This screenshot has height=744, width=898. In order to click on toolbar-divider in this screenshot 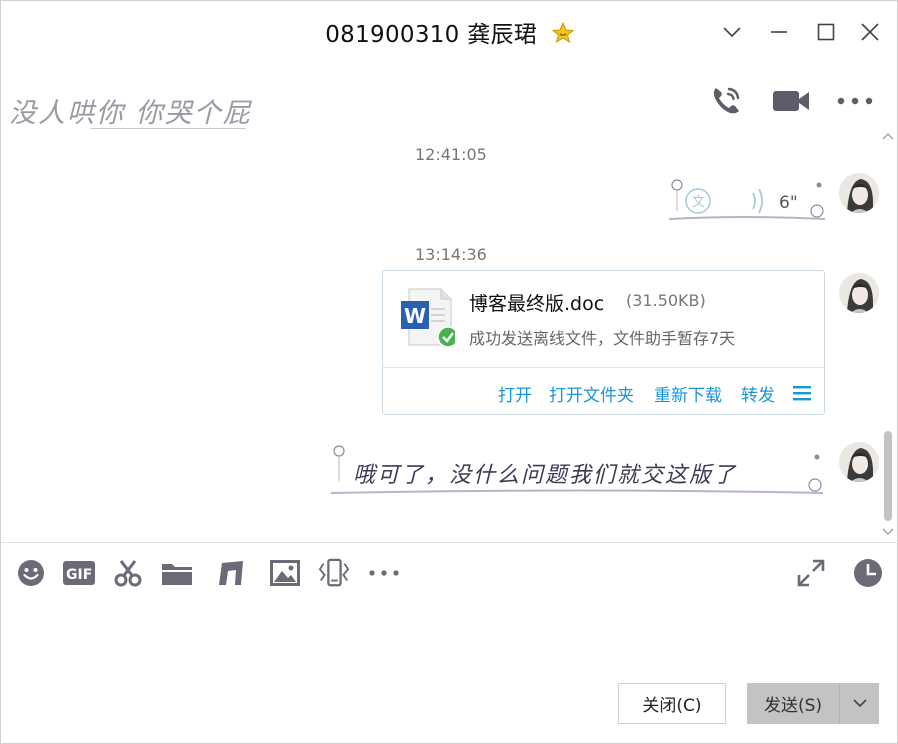, I will do `click(449, 542)`.